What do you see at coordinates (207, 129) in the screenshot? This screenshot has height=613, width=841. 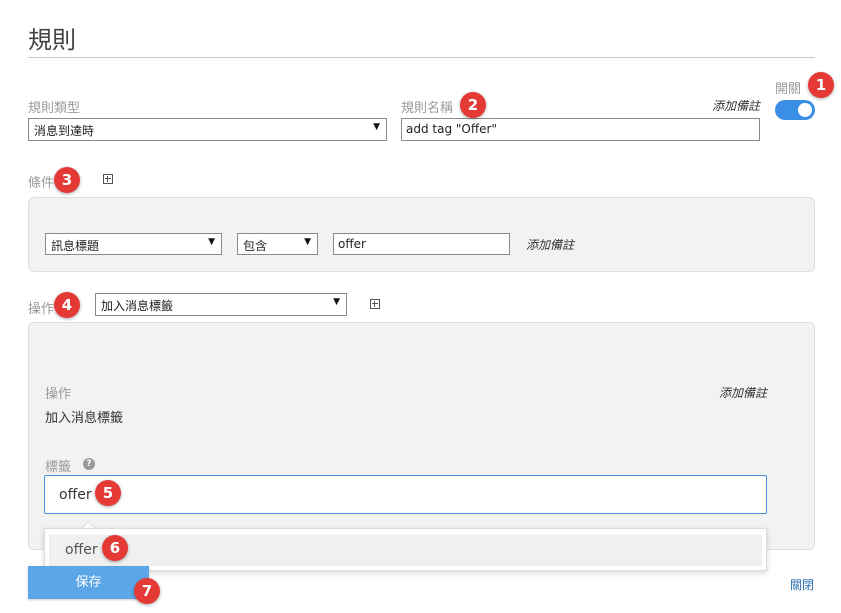 I see `rule-type-select: 消息到達時 ▼` at bounding box center [207, 129].